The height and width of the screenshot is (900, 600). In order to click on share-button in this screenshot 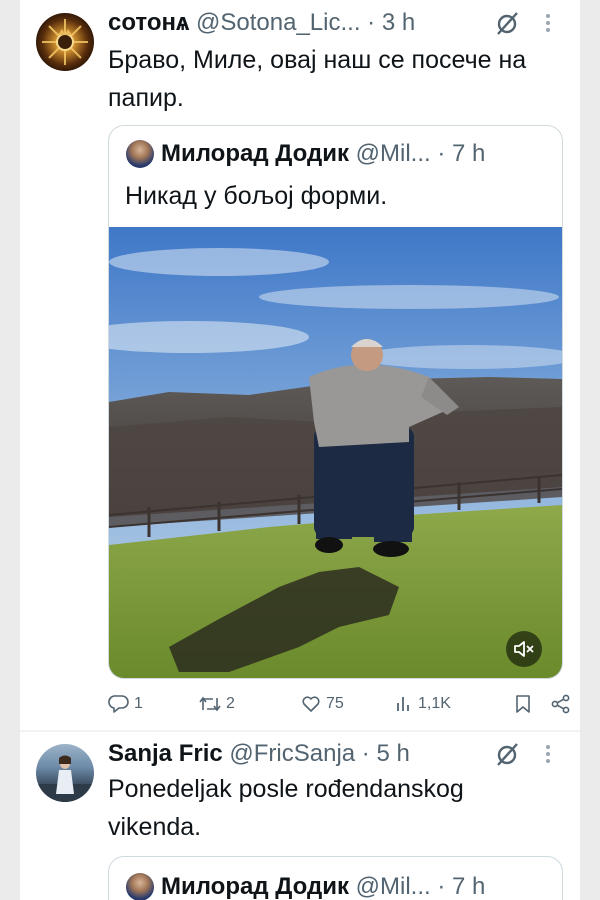, I will do `click(561, 704)`.